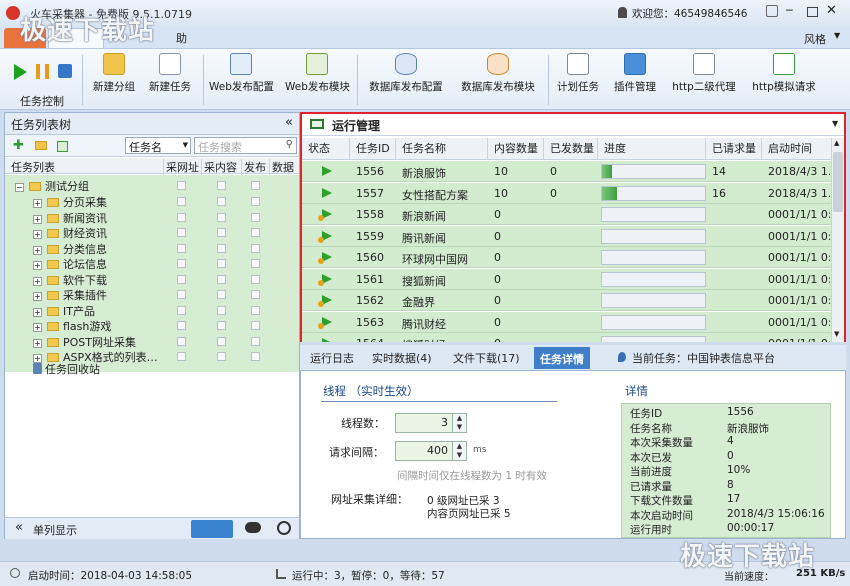 The width and height of the screenshot is (850, 586). I want to click on tab-realtime-data: 实时数据(4), so click(402, 358).